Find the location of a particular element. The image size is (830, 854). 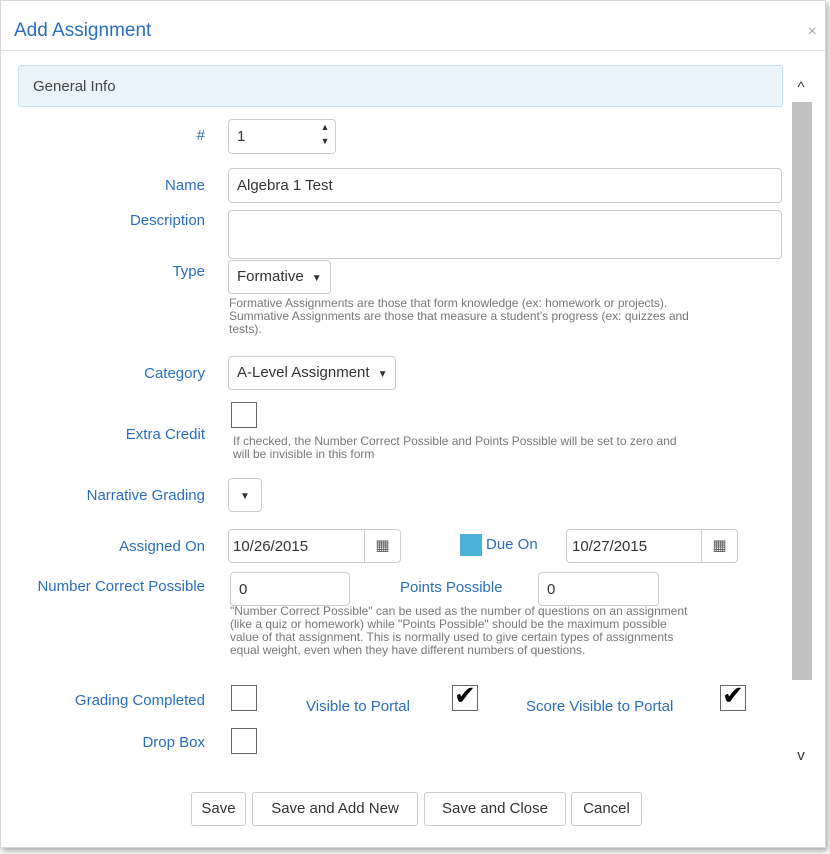

type-select: Formative ▼ is located at coordinates (279, 277).